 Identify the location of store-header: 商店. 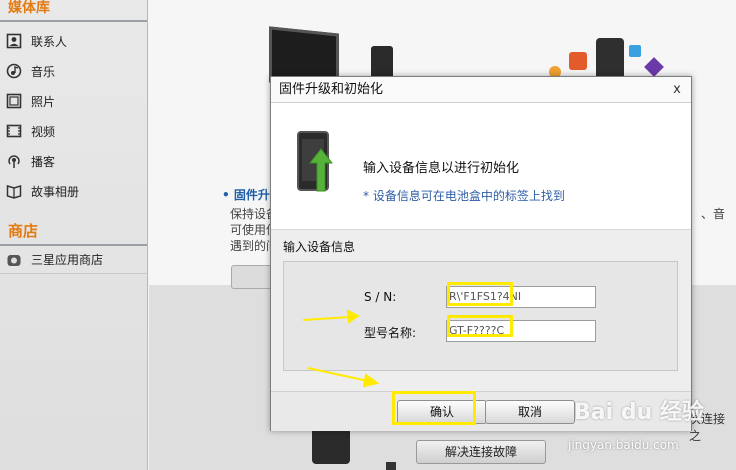
(73, 231).